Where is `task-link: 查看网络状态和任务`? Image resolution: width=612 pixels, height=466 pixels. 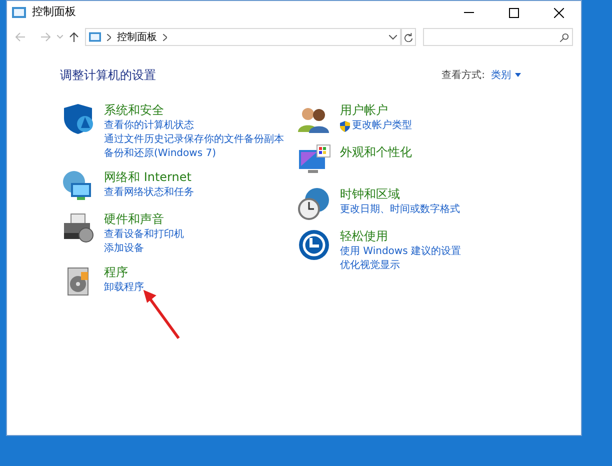
task-link: 查看网络状态和任务 is located at coordinates (149, 193).